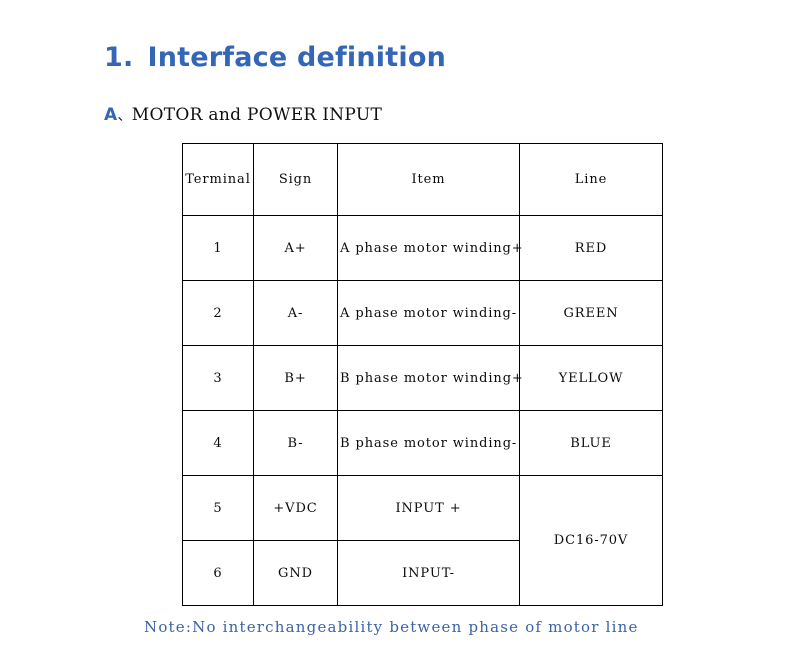  What do you see at coordinates (591, 179) in the screenshot?
I see `column-header-line: Line` at bounding box center [591, 179].